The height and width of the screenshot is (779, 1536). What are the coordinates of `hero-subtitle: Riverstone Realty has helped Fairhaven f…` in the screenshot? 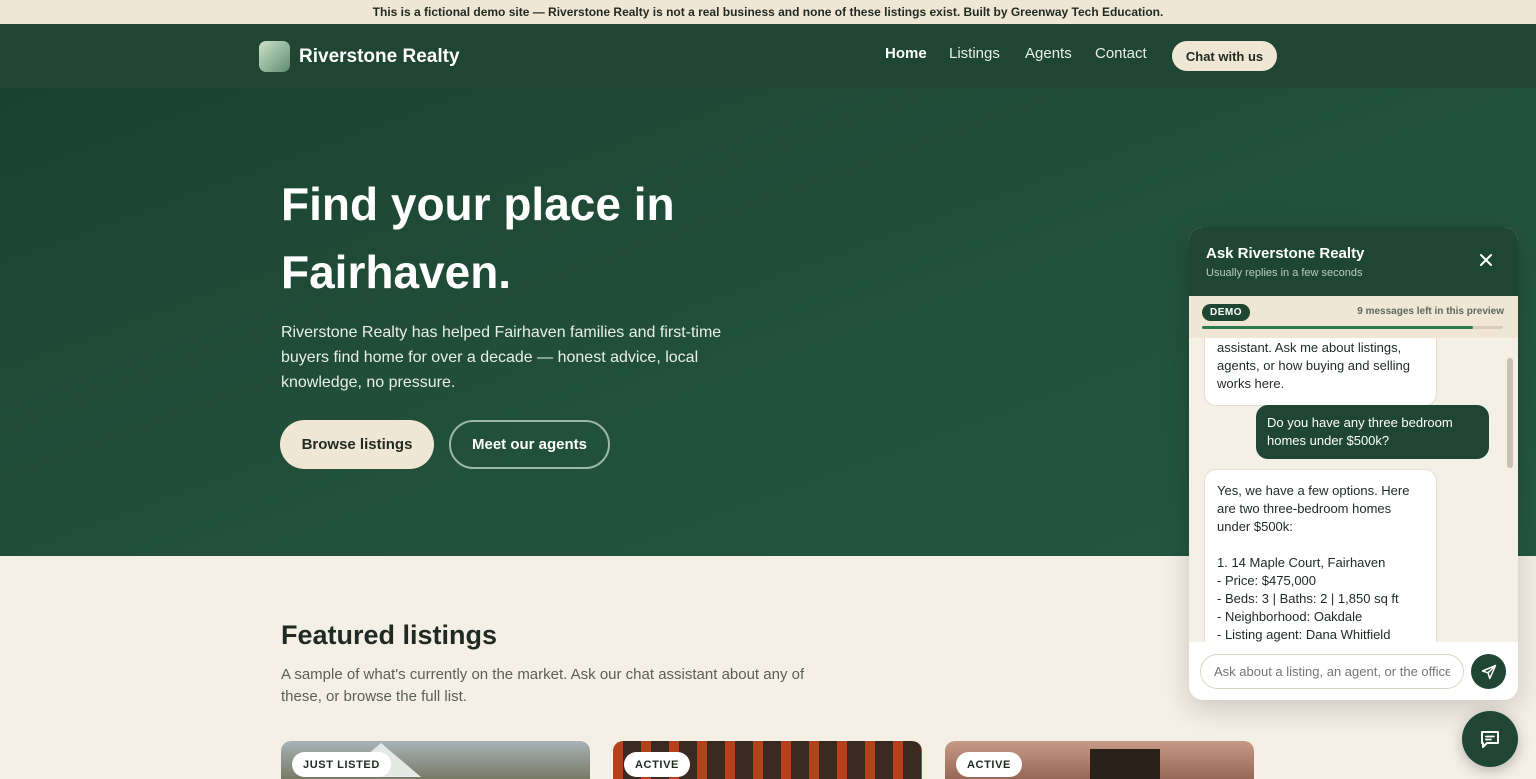 It's located at (501, 357).